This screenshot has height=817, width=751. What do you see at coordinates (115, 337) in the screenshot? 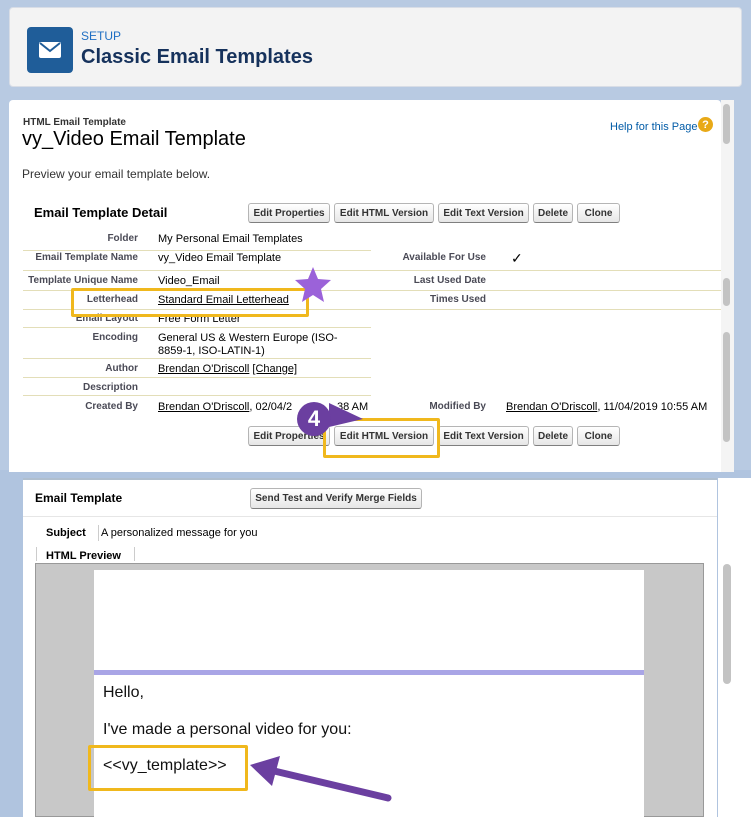
I see `encoding-label: Encoding` at bounding box center [115, 337].